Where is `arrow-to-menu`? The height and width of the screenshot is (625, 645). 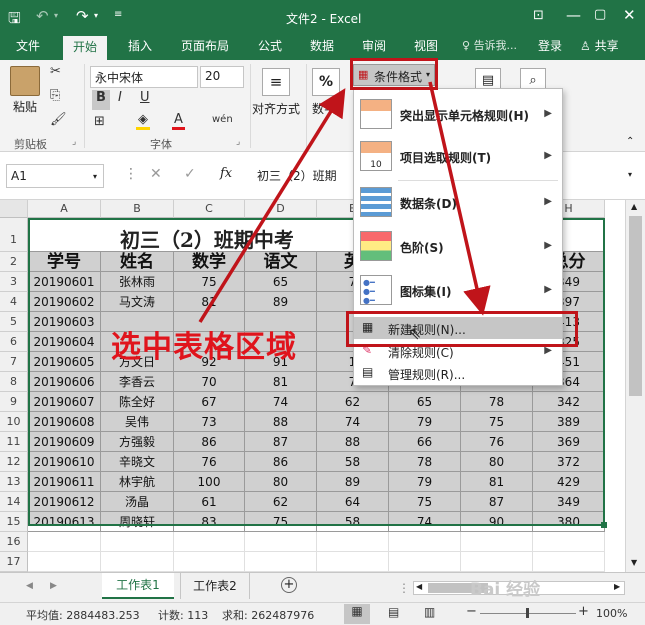
arrow-to-menu is located at coordinates (459, 198).